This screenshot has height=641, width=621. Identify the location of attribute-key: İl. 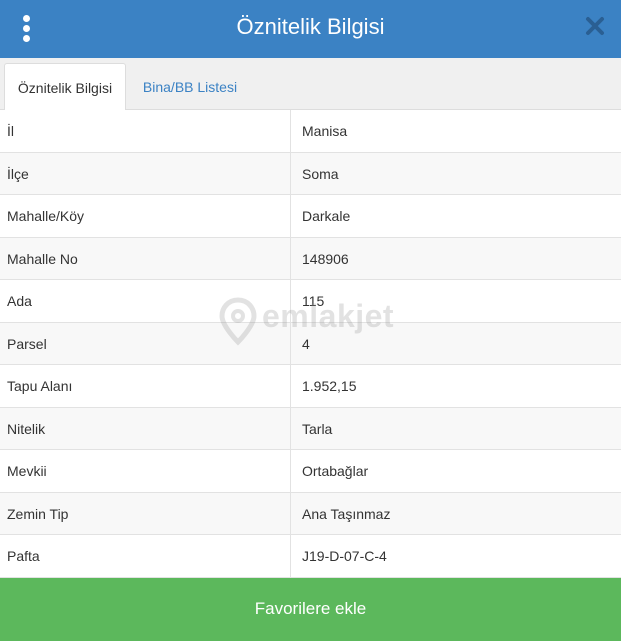
(10, 131).